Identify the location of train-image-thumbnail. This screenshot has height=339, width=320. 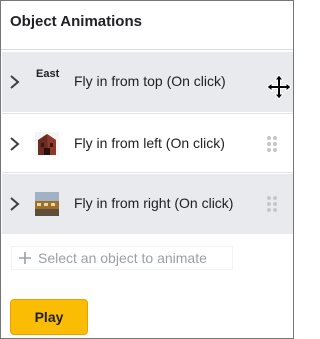
(47, 204).